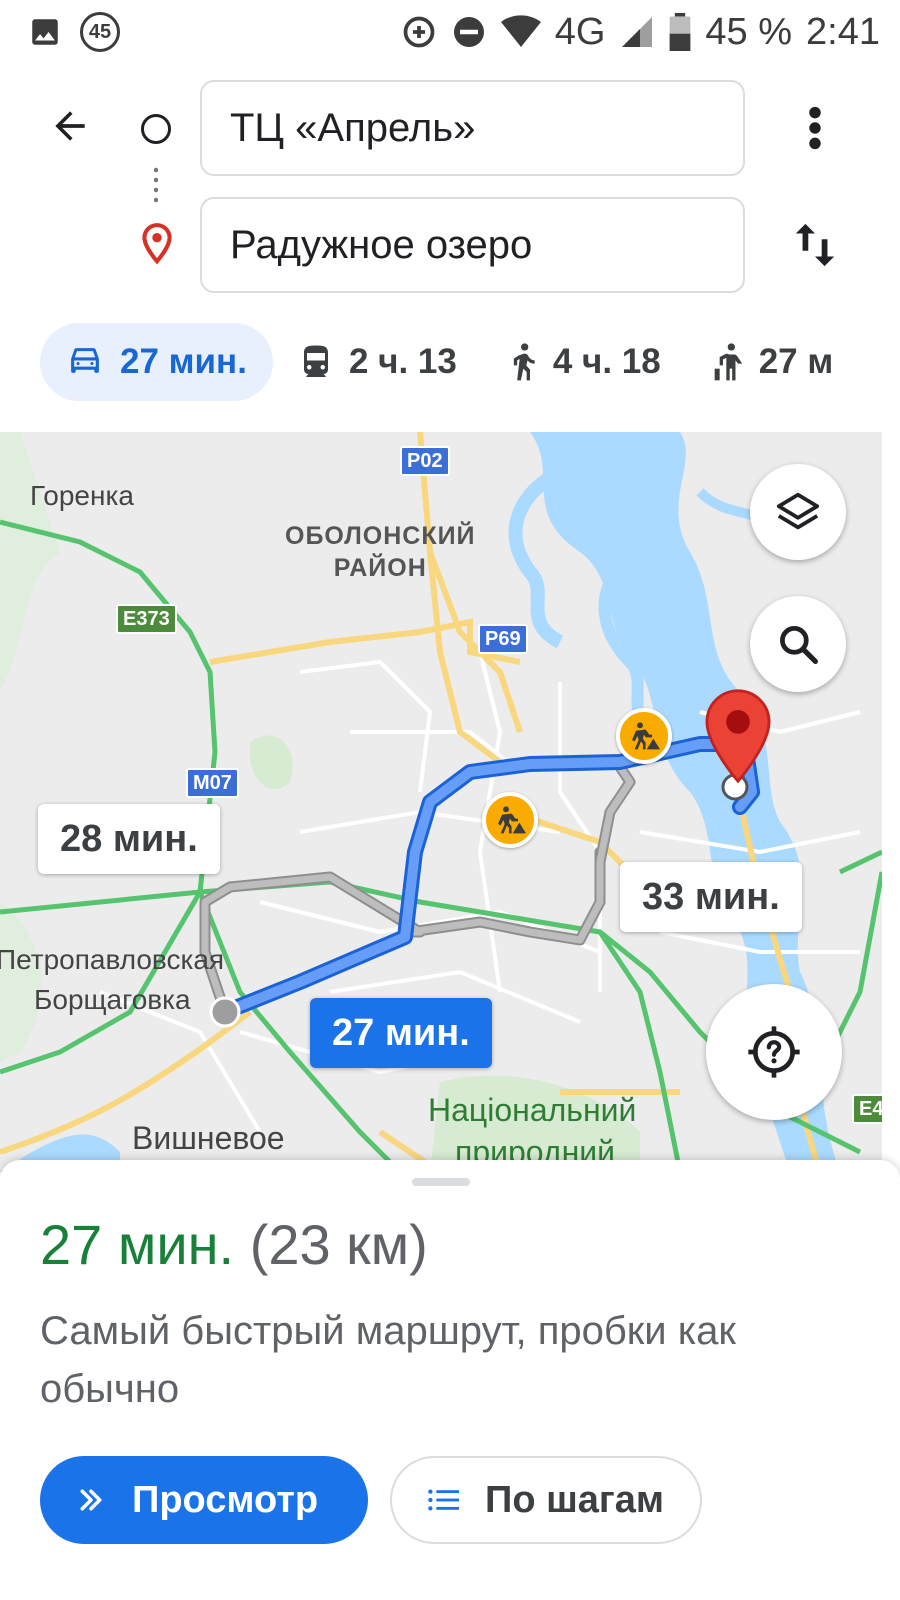 This screenshot has width=900, height=1600. I want to click on walk-icon, so click(524, 362).